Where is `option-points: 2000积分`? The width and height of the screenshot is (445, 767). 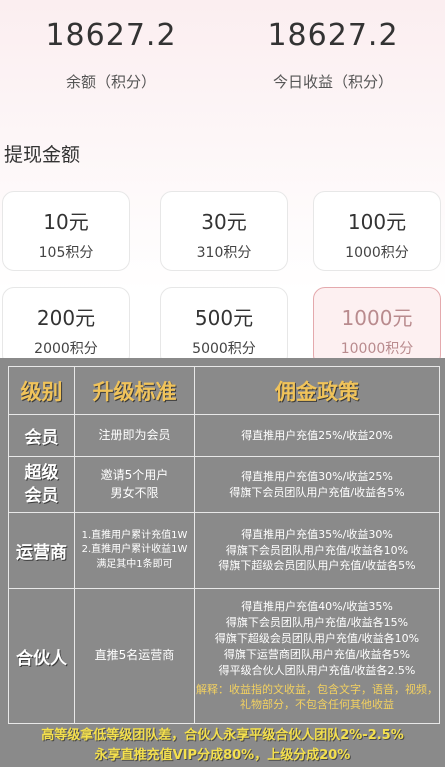 option-points: 2000积分 is located at coordinates (66, 349).